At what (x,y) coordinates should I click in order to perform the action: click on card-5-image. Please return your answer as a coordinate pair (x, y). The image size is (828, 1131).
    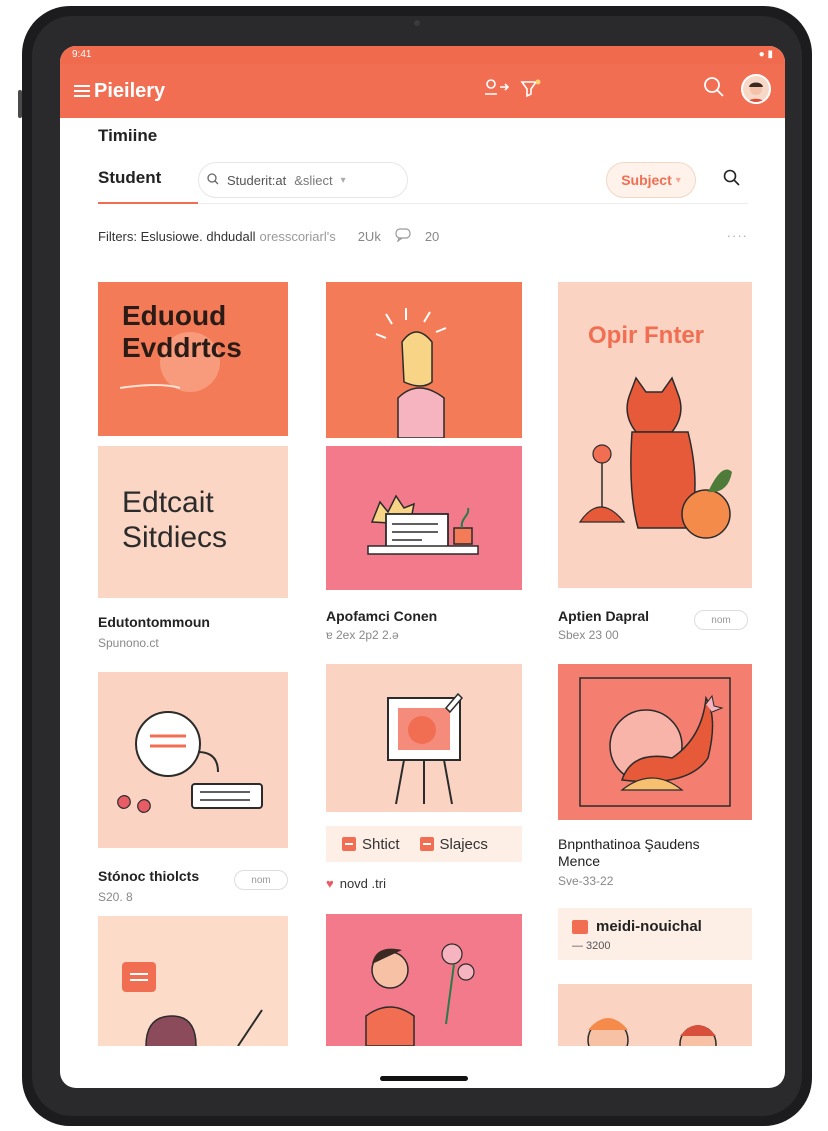
    Looking at the image, I should click on (193, 760).